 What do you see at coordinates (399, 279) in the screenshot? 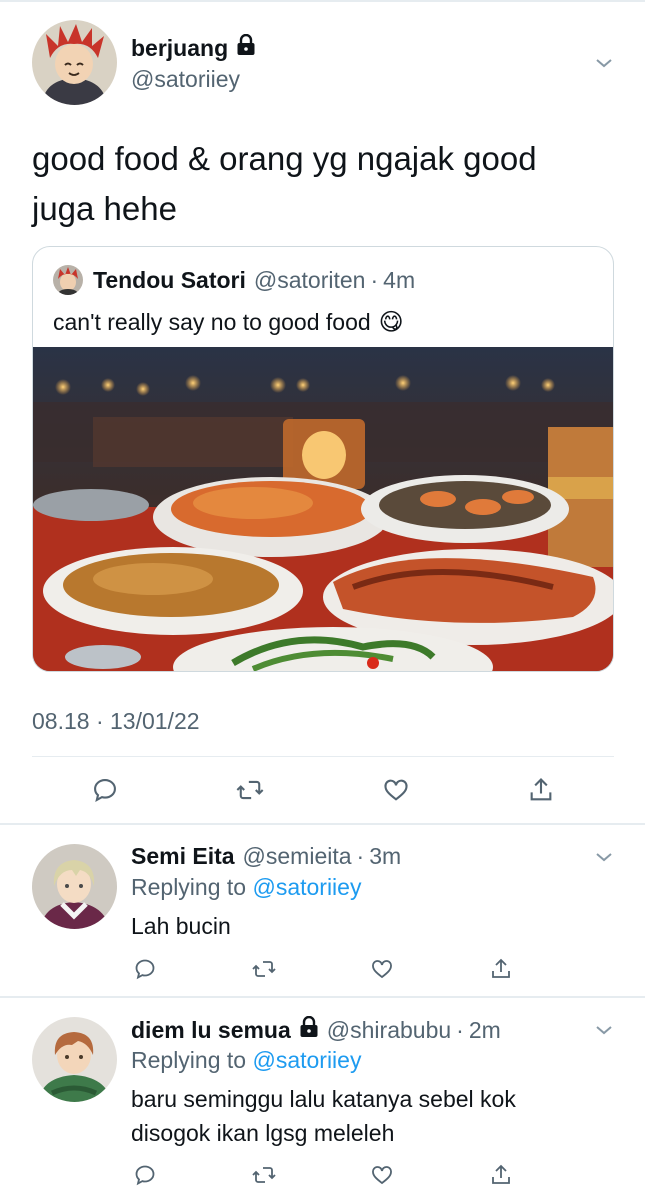
I see `quoted-time: 4m` at bounding box center [399, 279].